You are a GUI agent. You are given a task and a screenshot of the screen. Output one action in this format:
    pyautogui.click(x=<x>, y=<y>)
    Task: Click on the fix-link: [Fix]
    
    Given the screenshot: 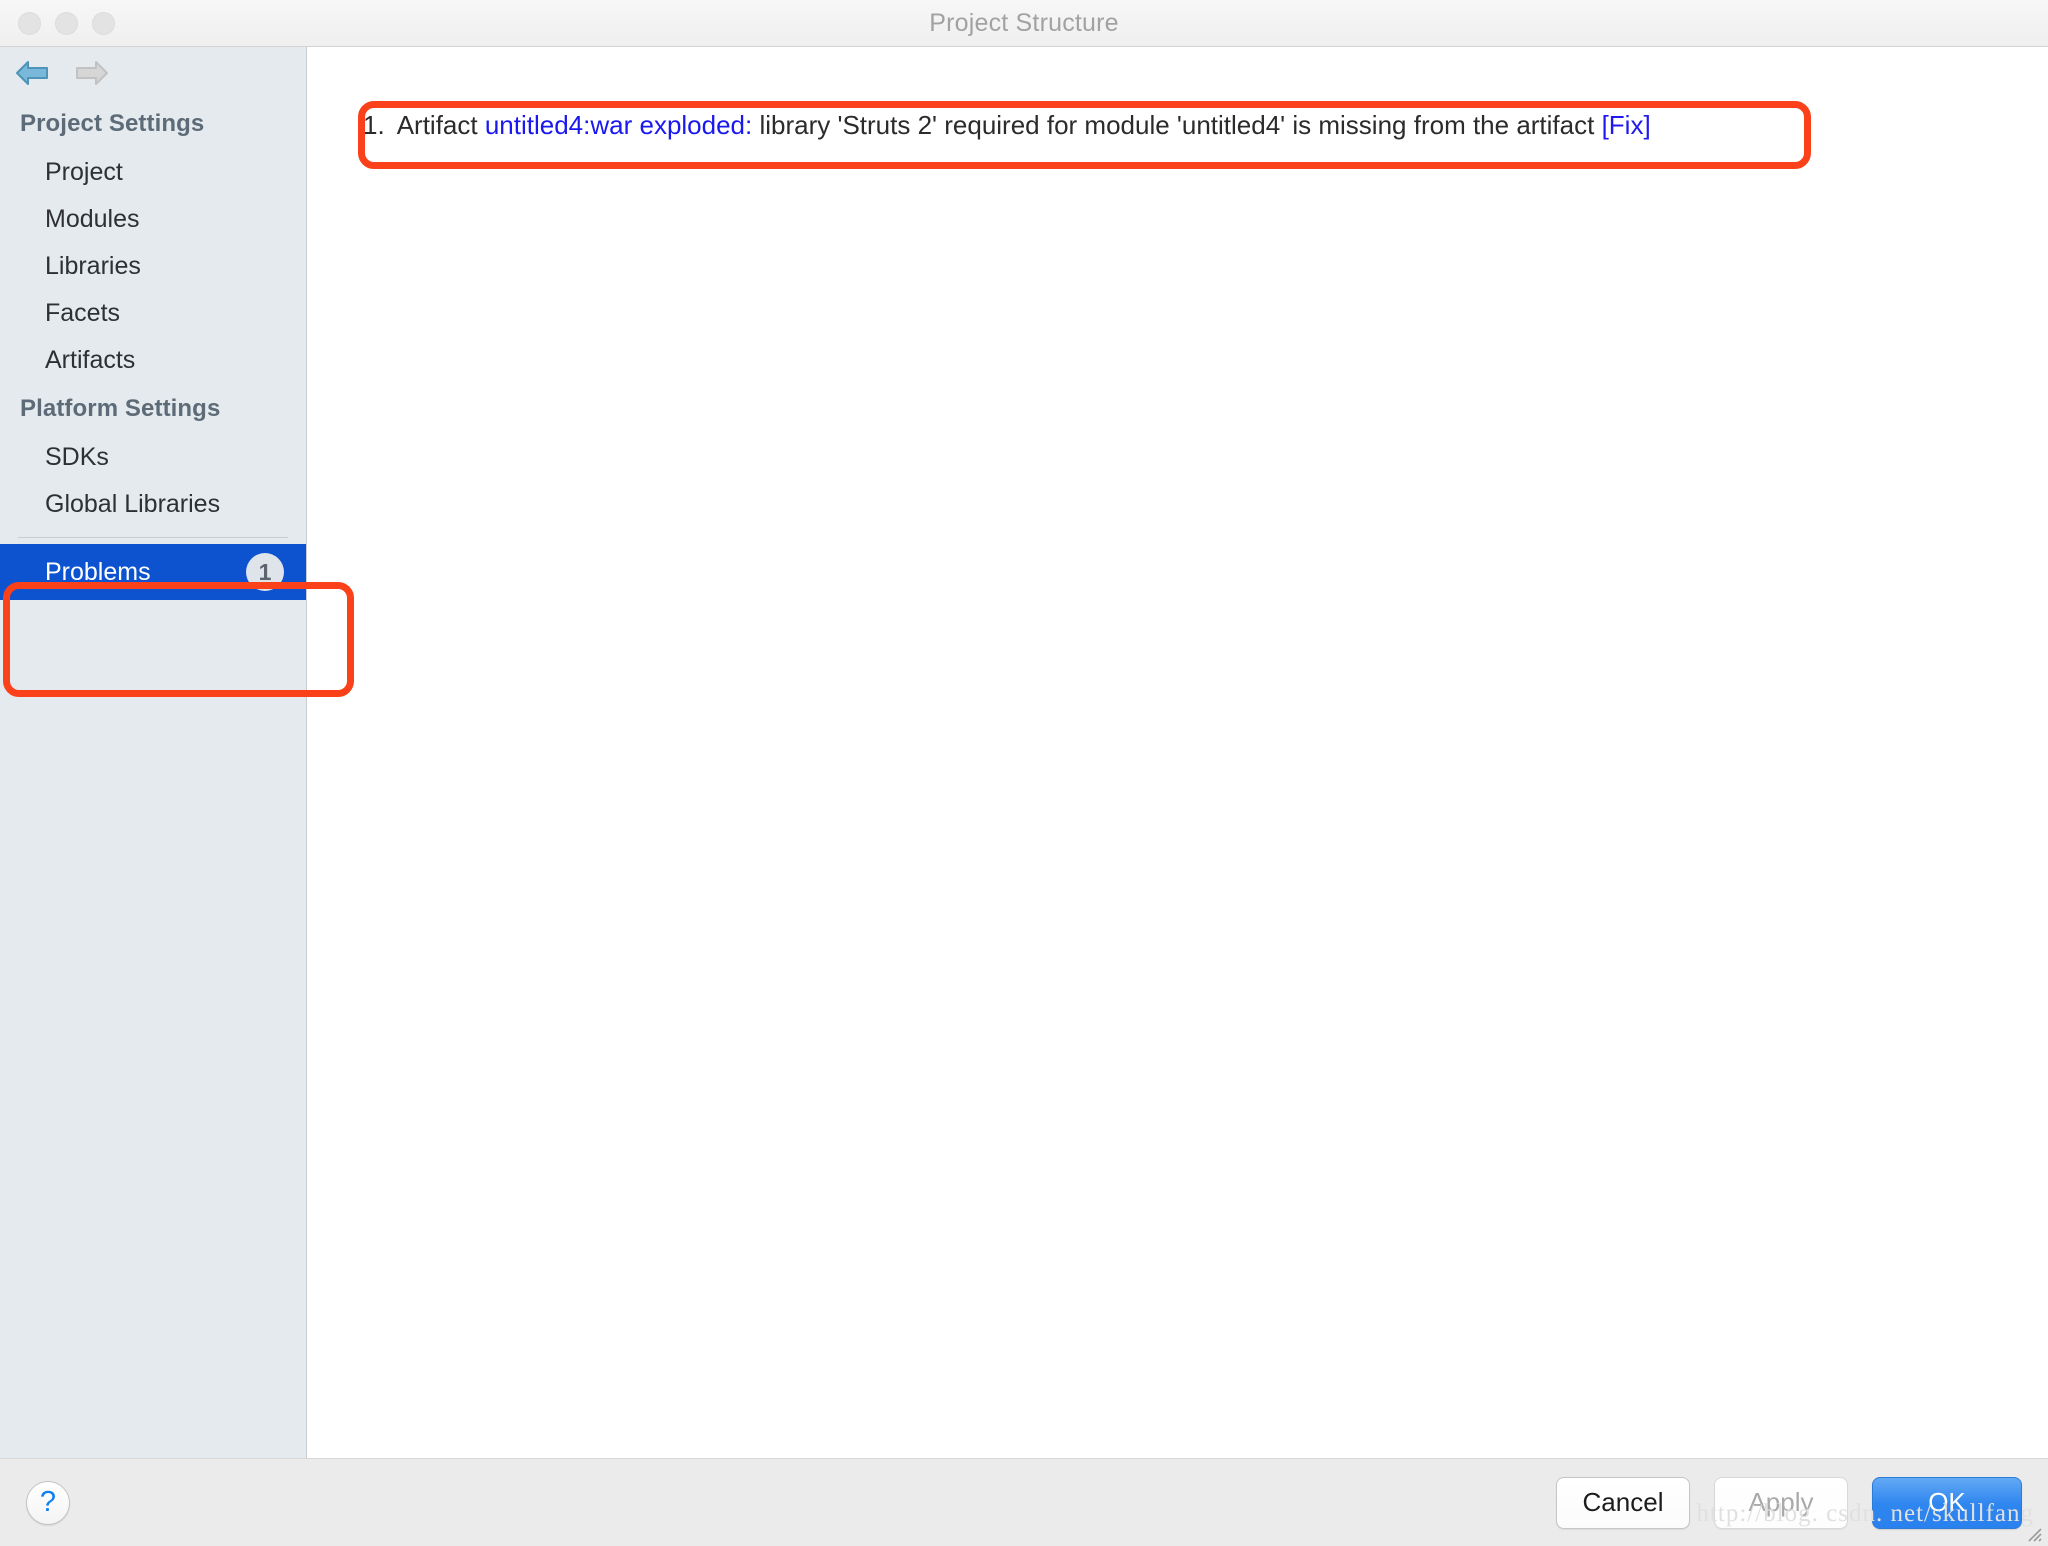 What is the action you would take?
    pyautogui.click(x=1626, y=125)
    